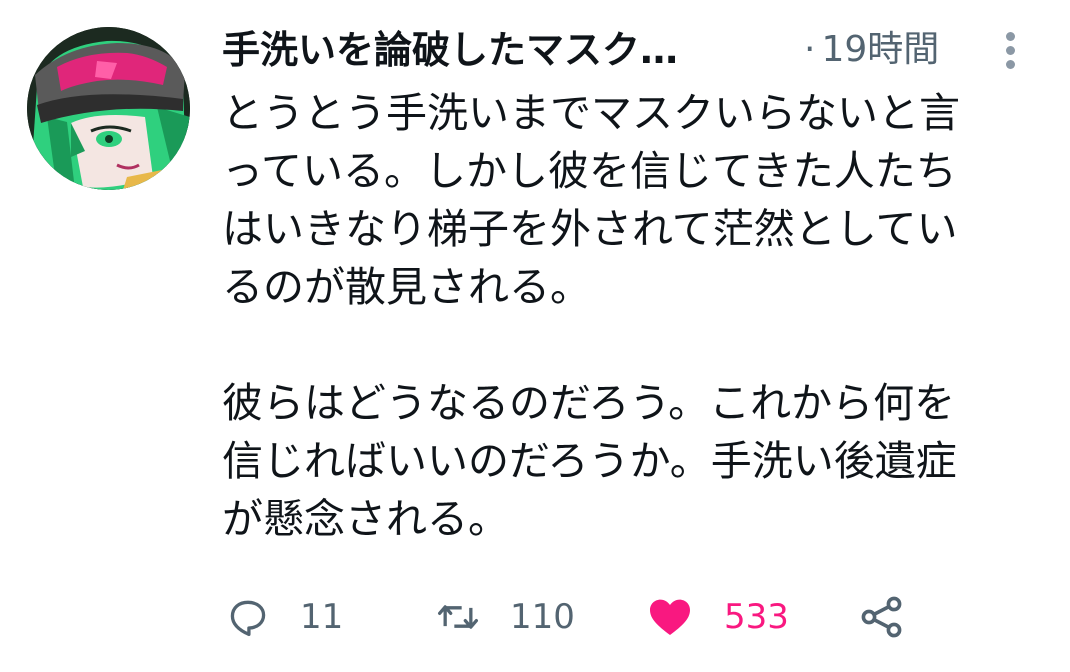 The image size is (1070, 672). What do you see at coordinates (505, 617) in the screenshot?
I see `retweet-button: 110` at bounding box center [505, 617].